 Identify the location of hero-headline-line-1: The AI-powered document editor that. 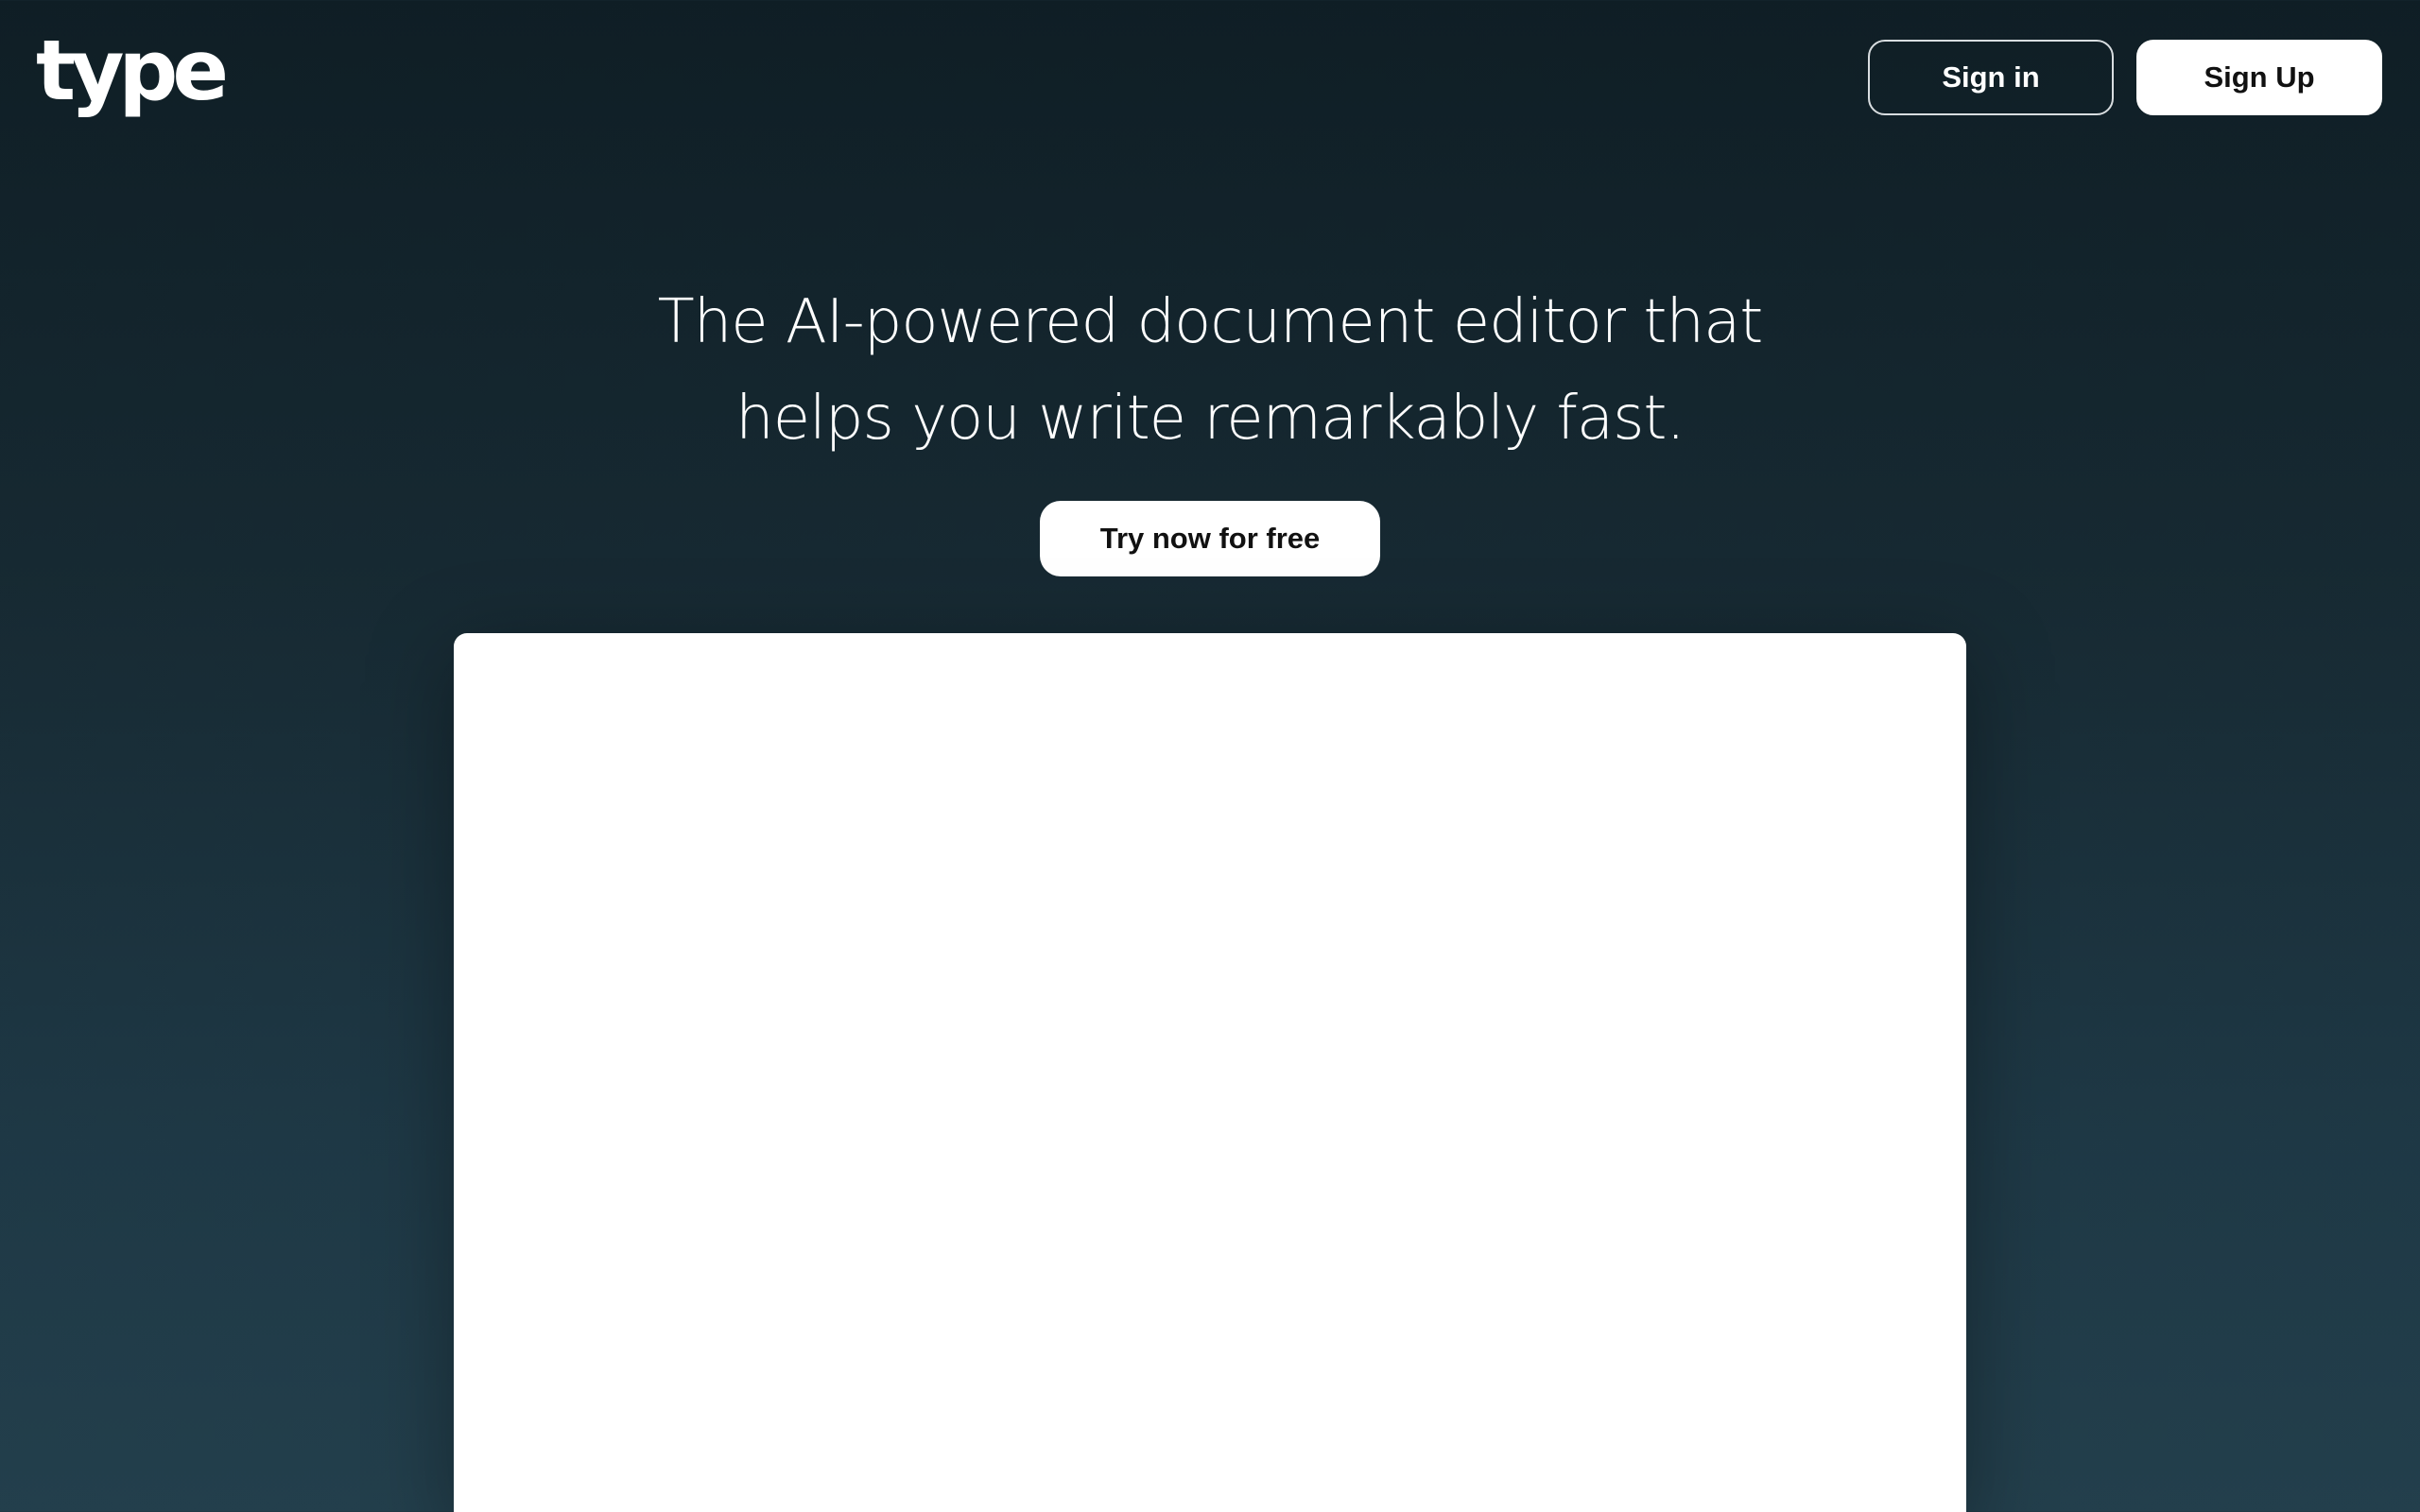
(1210, 322).